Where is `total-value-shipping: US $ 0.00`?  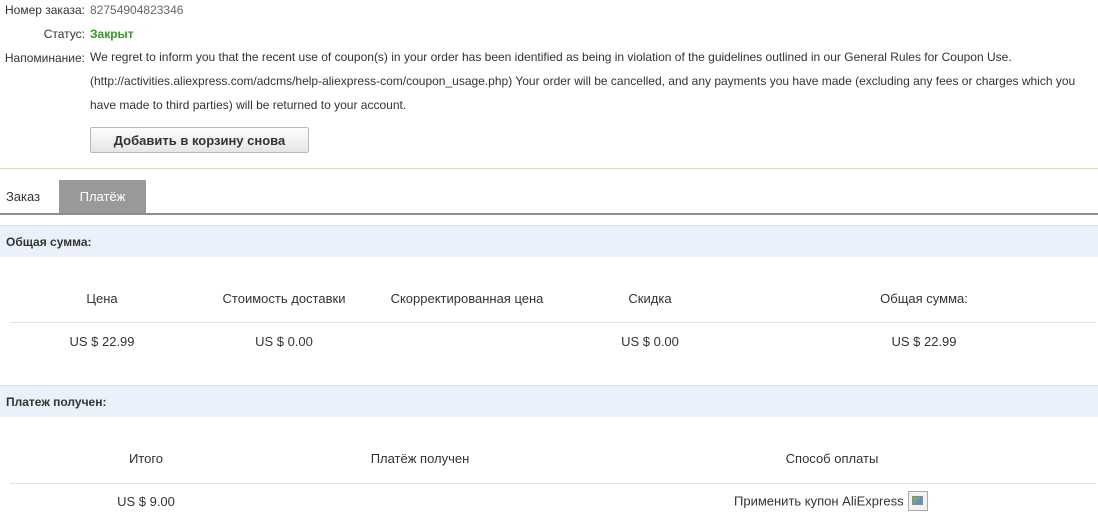
total-value-shipping: US $ 0.00 is located at coordinates (284, 341).